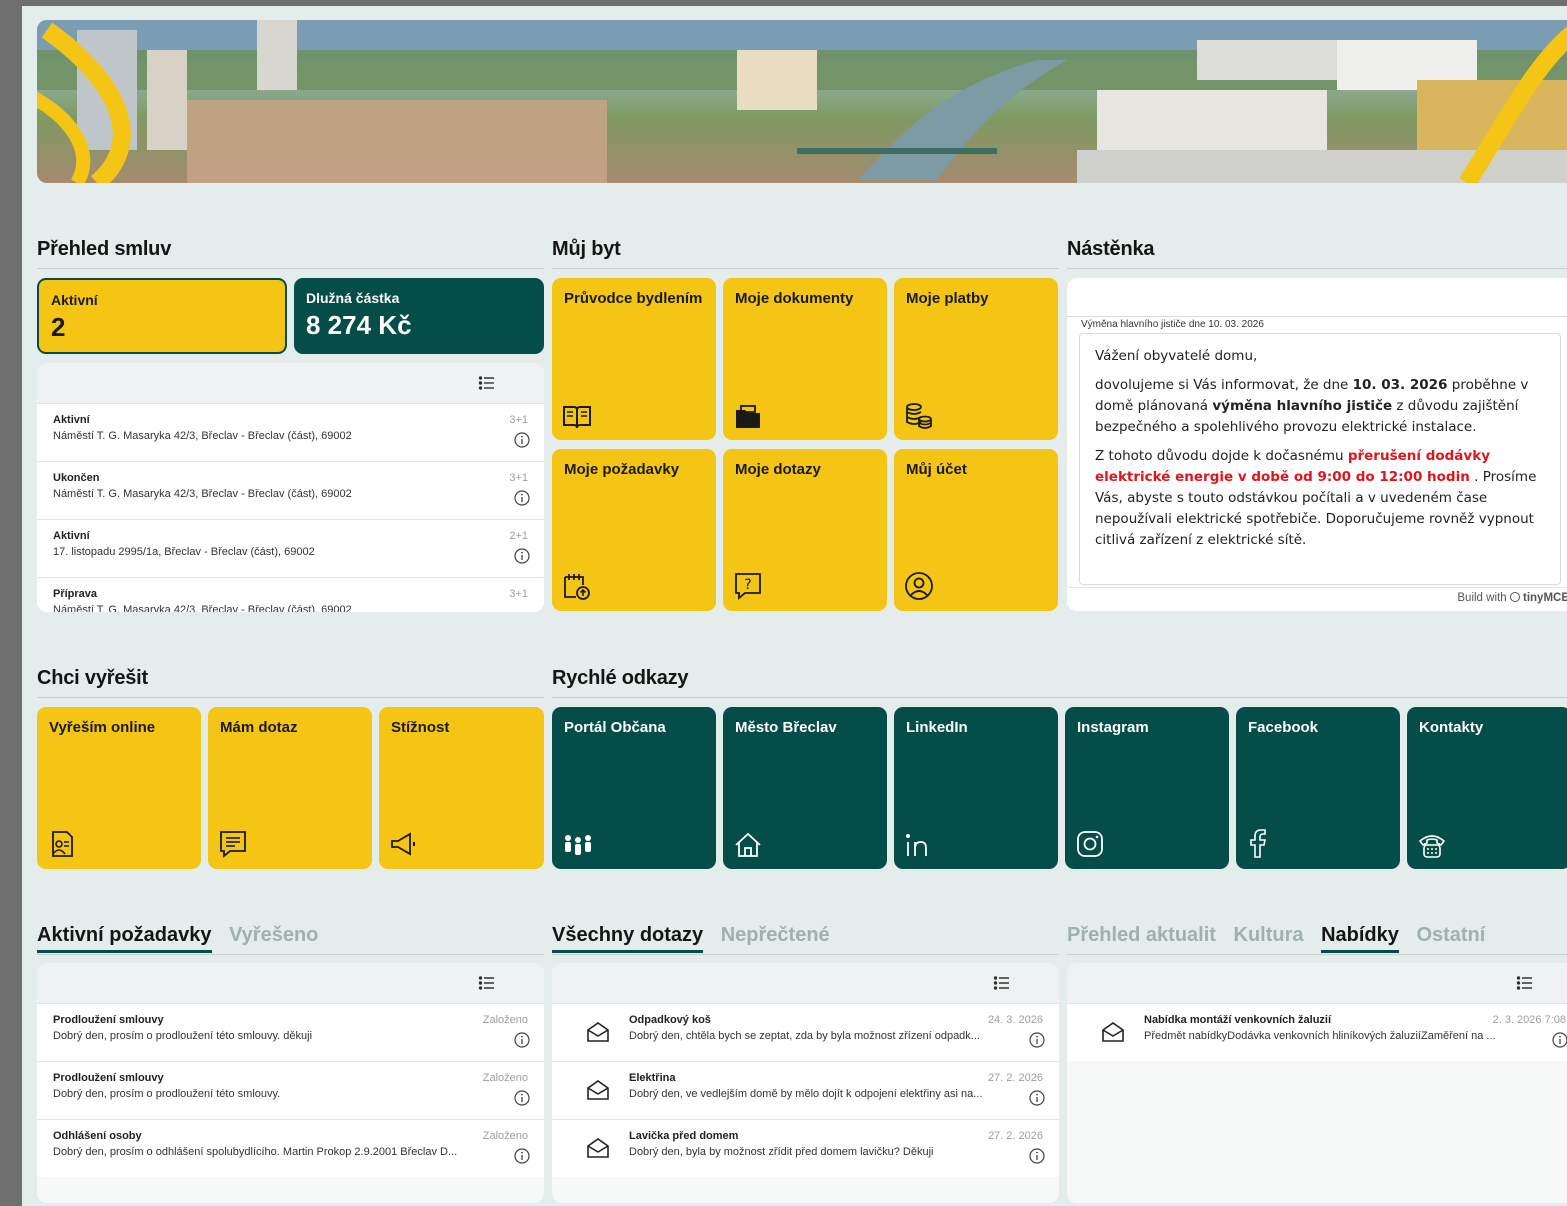 The height and width of the screenshot is (1206, 1567). I want to click on notice-title: Výměna hlavního jističe dne 10. 03. 2026, so click(1172, 324).